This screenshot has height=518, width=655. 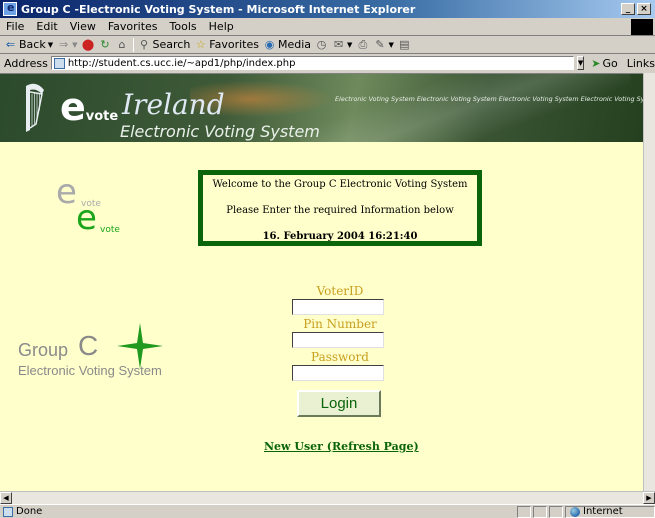 I want to click on edit-button: ✎ ▼, so click(x=383, y=44).